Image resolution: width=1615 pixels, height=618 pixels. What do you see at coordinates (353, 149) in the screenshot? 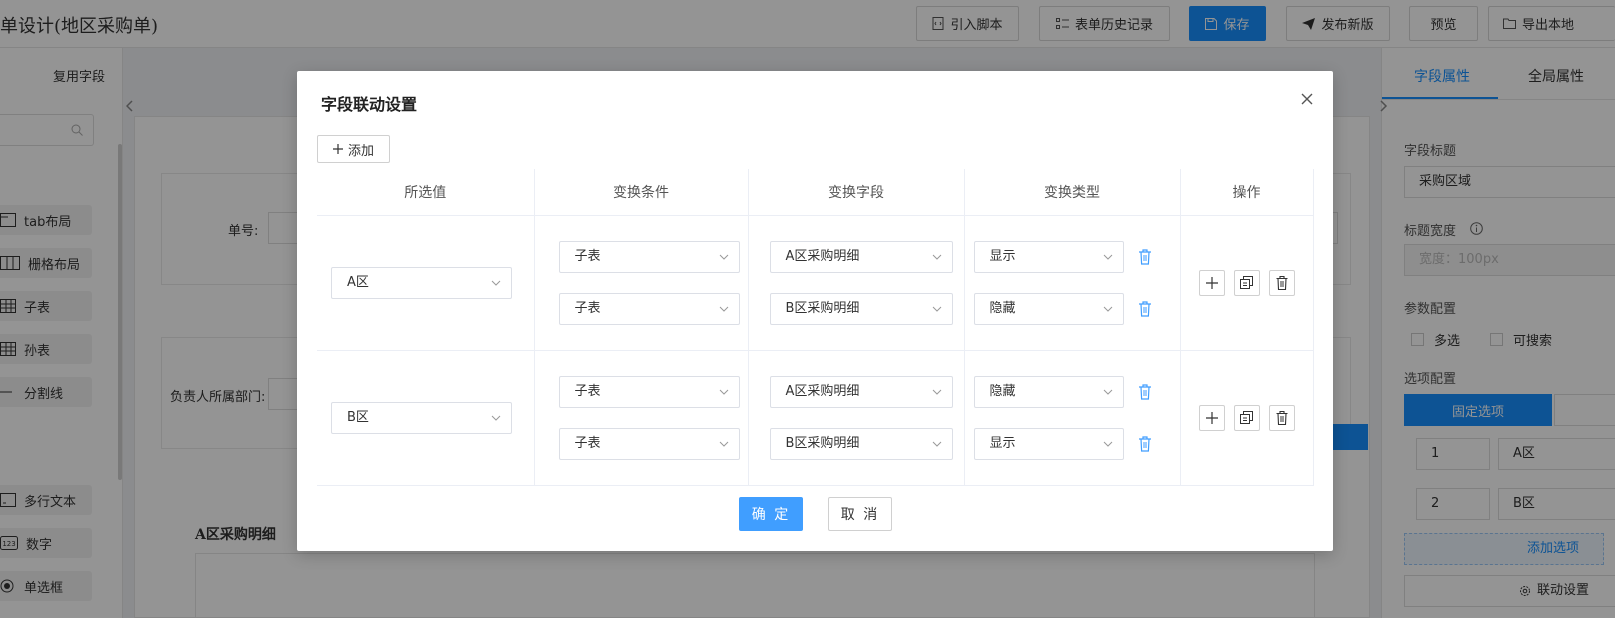
I see `add-rule-button: 添加` at bounding box center [353, 149].